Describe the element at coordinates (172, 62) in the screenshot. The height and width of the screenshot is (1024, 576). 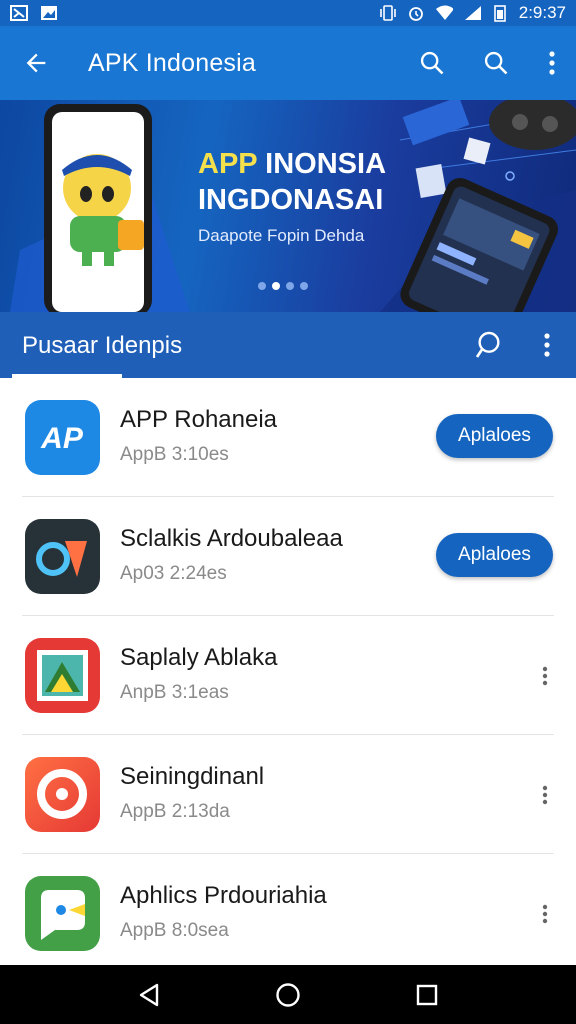
I see `app-title: APK Indonesia` at that location.